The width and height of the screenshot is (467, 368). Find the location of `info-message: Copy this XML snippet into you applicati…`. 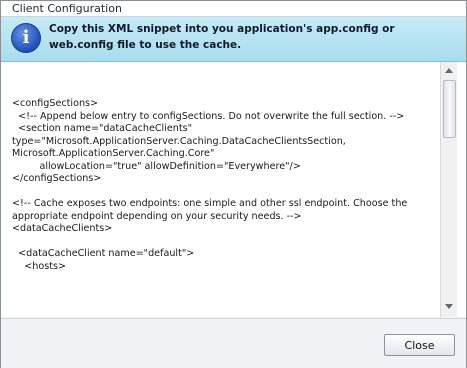

info-message: Copy this XML snippet into you applicati… is located at coordinates (222, 37).